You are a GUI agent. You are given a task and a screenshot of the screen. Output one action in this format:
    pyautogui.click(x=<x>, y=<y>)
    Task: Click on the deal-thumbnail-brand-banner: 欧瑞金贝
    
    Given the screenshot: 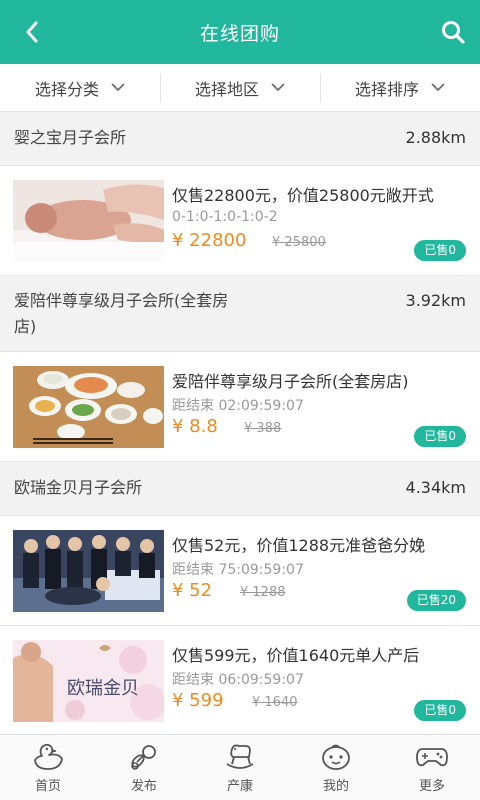 What is the action you would take?
    pyautogui.click(x=88, y=681)
    